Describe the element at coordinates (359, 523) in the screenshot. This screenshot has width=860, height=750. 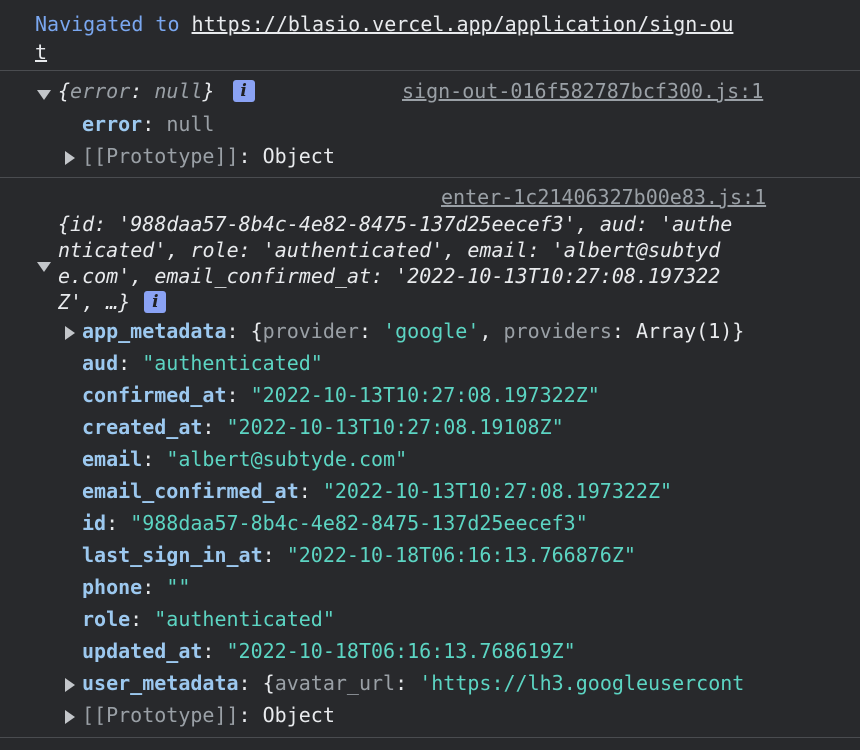
I see `property-value: "988daa57-8b4c-4e82-8475-137d25eecef3"` at that location.